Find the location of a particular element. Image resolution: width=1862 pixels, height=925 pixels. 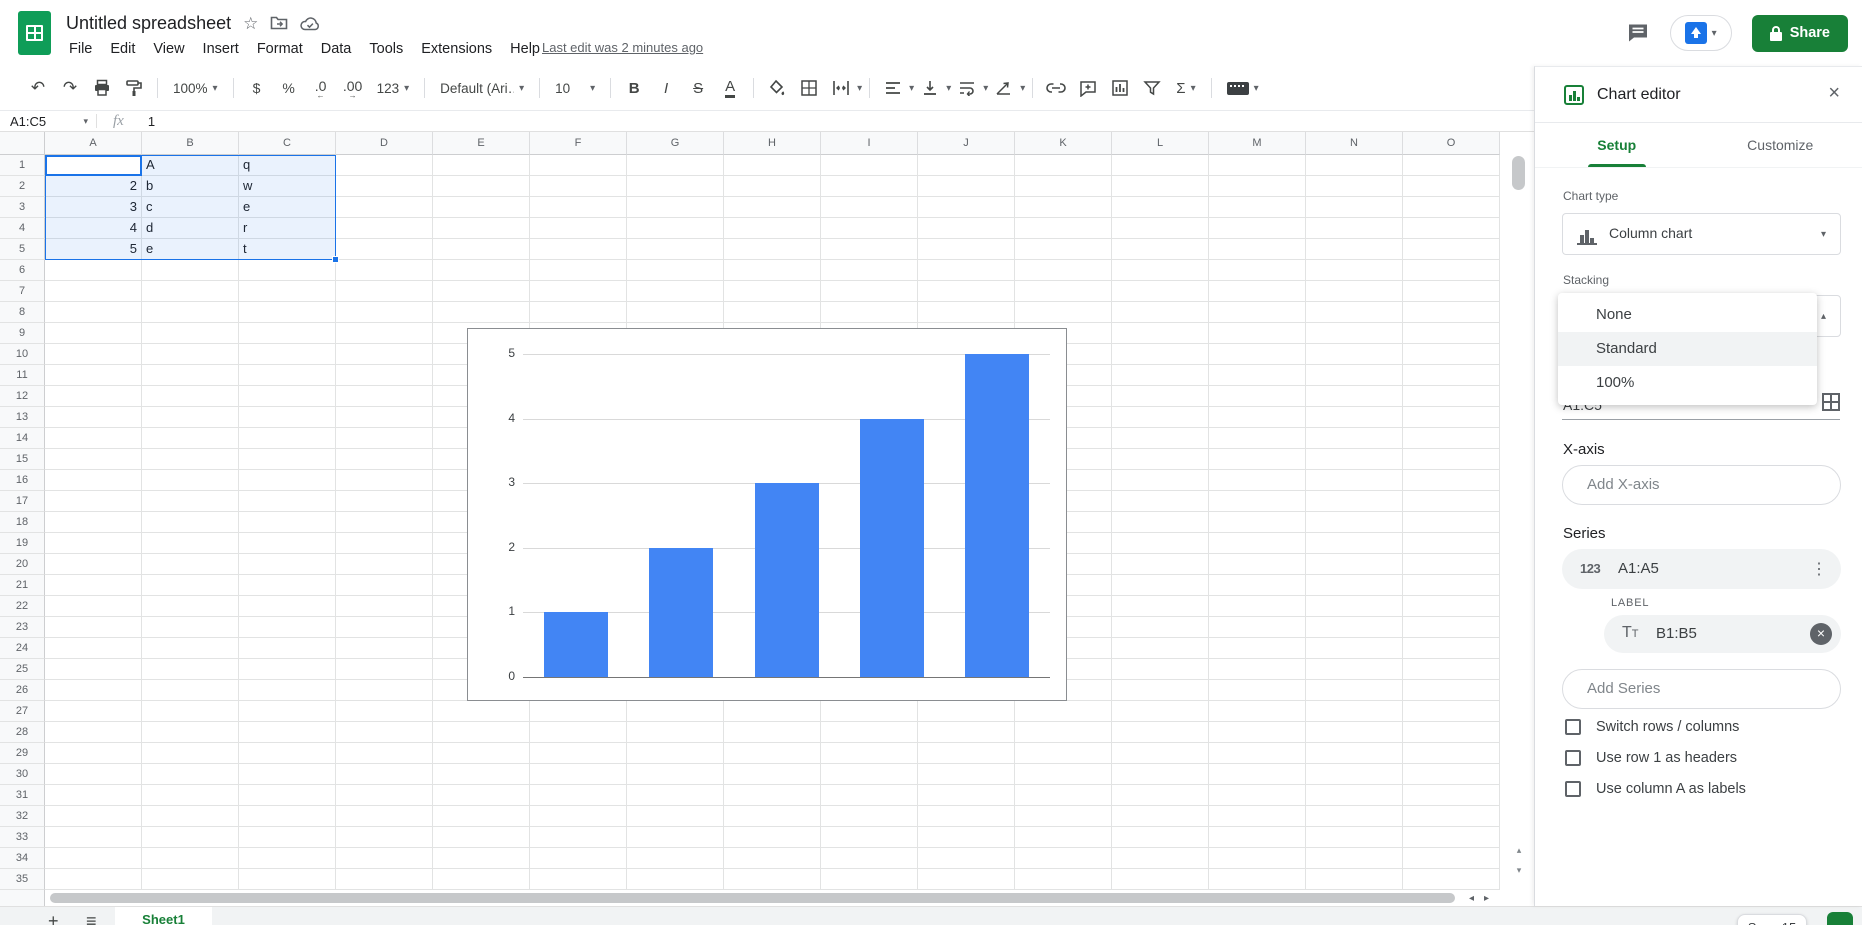

cell-K2 is located at coordinates (1063, 186).